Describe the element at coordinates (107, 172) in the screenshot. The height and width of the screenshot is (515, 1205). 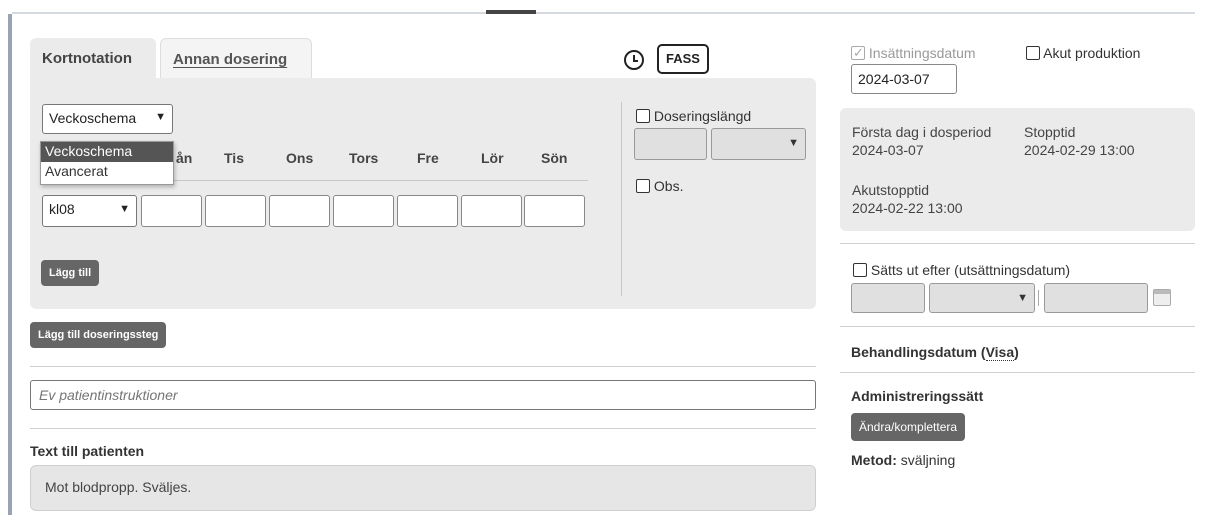
I see `dropdown-option-avancerat: Avancerat` at that location.